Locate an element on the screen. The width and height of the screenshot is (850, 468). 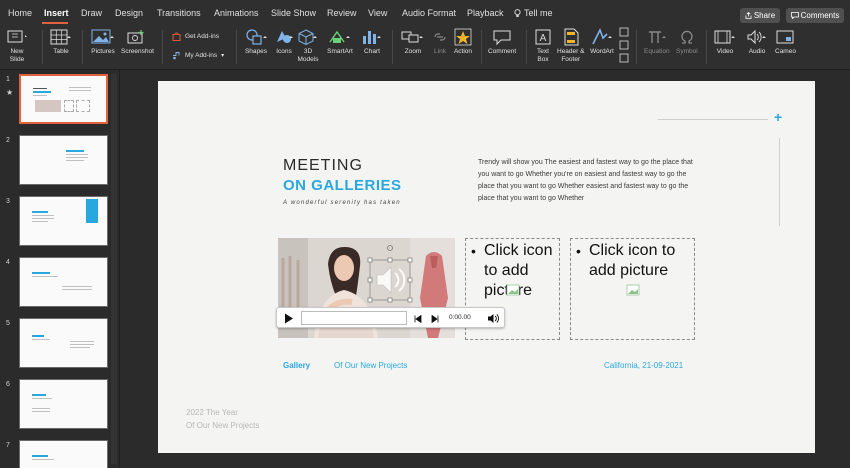
icons-label: Icons is located at coordinates (284, 51).